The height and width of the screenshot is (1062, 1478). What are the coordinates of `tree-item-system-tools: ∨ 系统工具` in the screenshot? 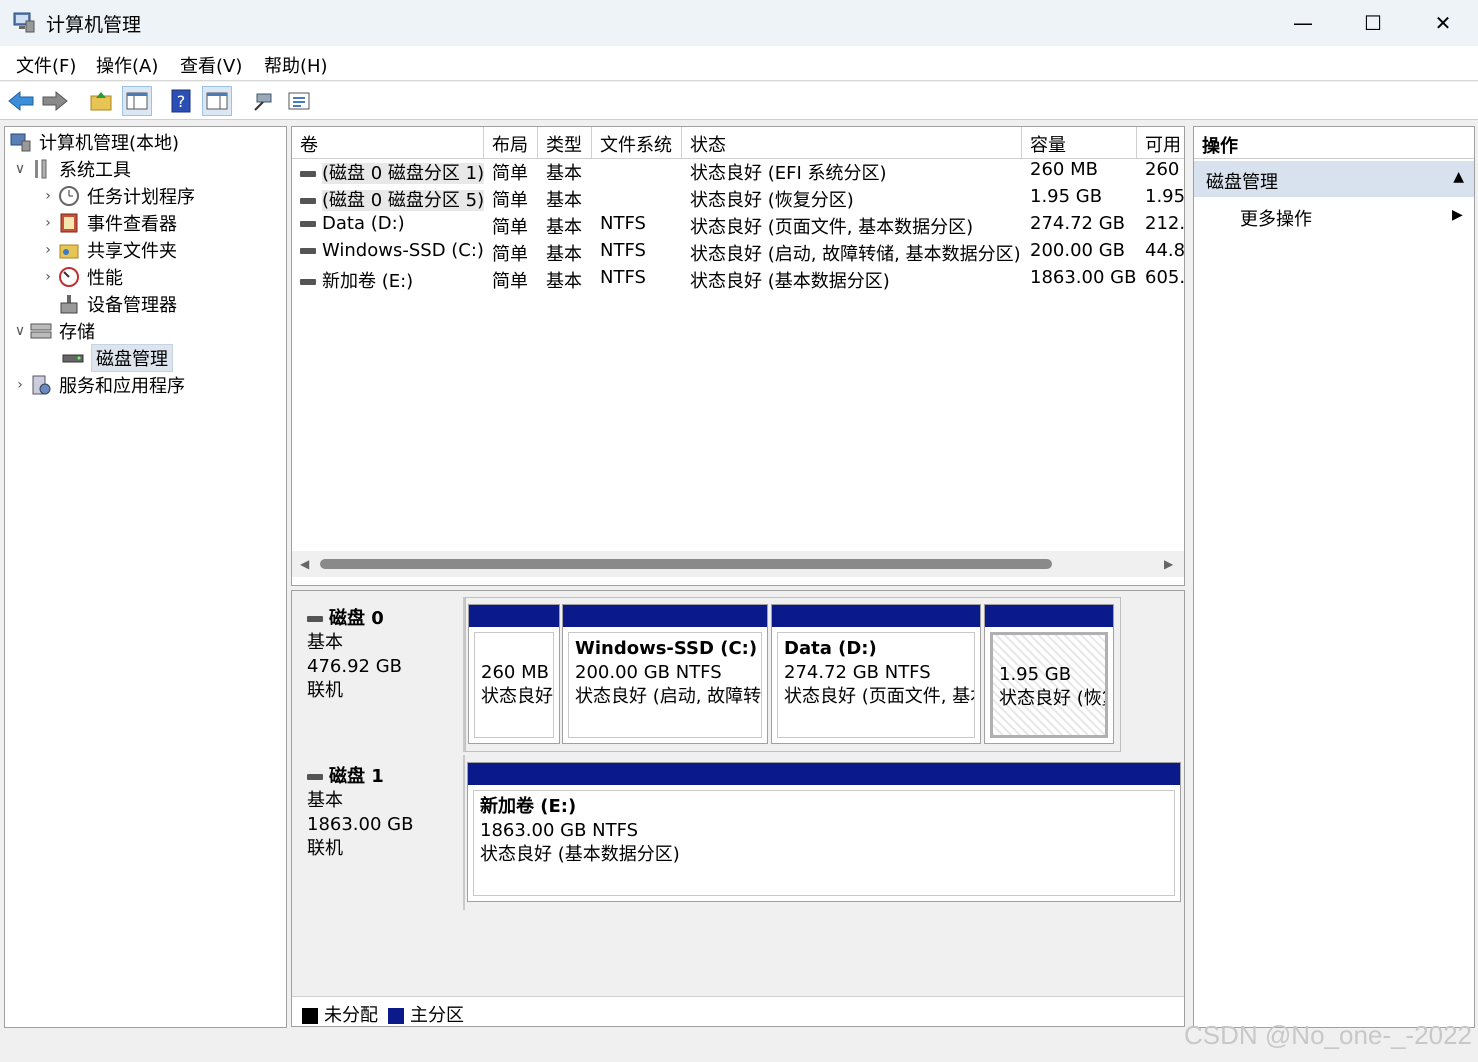 It's located at (71, 169).